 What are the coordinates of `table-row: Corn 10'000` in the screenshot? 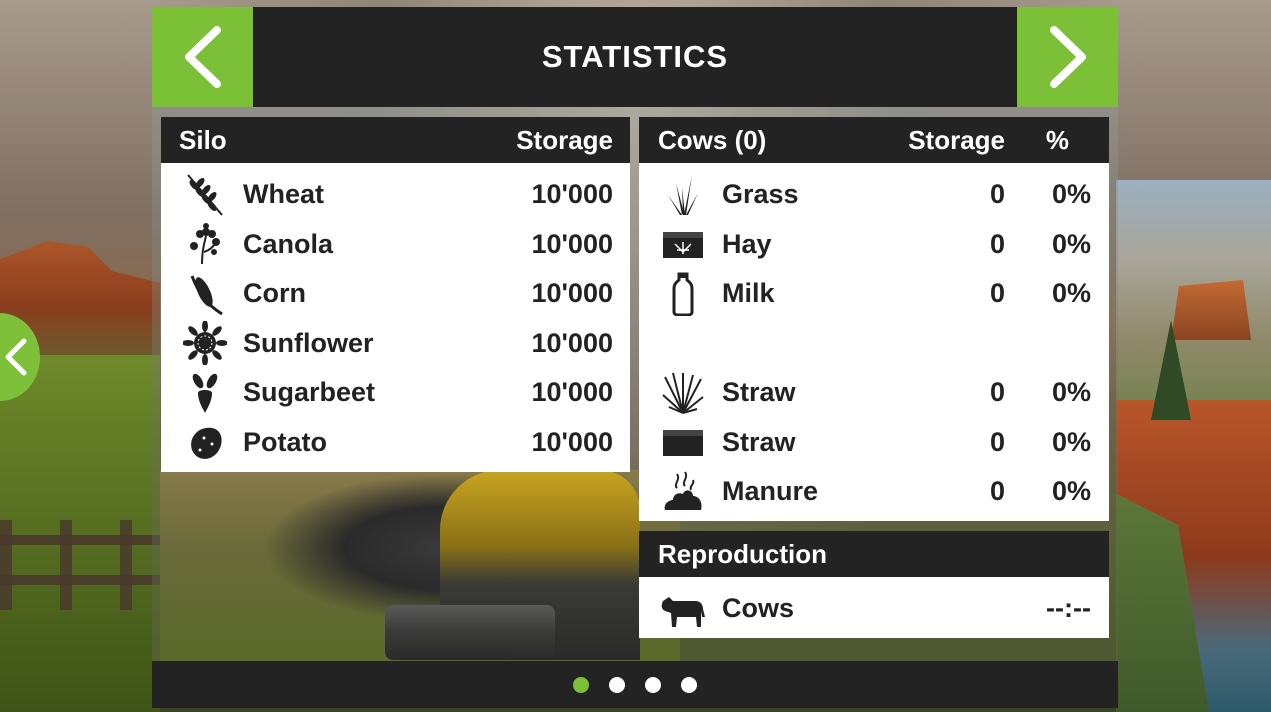 It's located at (395, 294).